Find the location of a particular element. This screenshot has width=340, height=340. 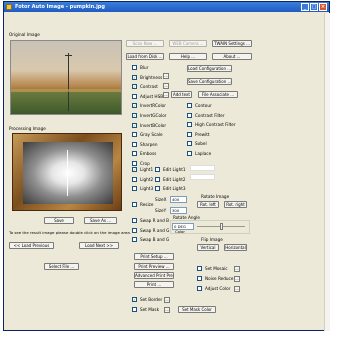

processing-image is located at coordinates (67, 172).